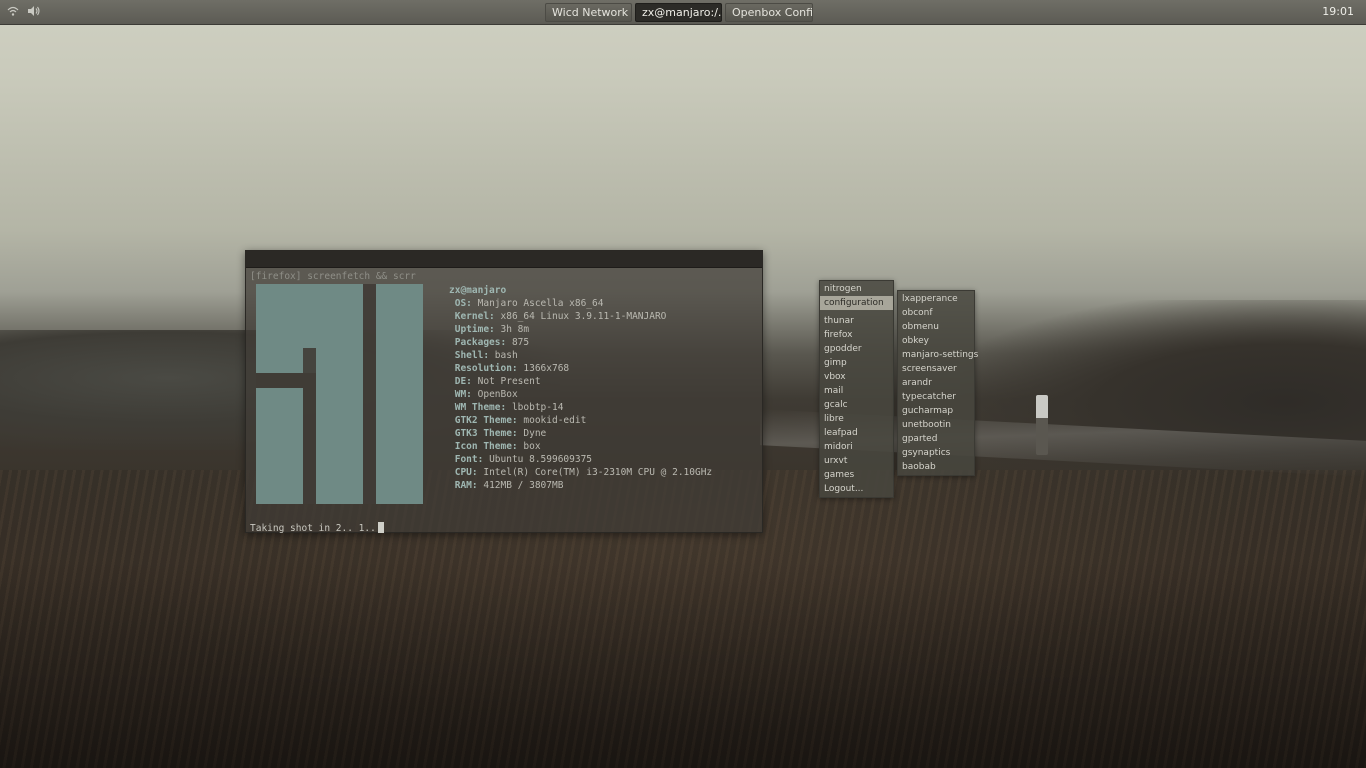 This screenshot has height=768, width=1366. Describe the element at coordinates (856, 363) in the screenshot. I see `menu-item-gimp: gimp` at that location.